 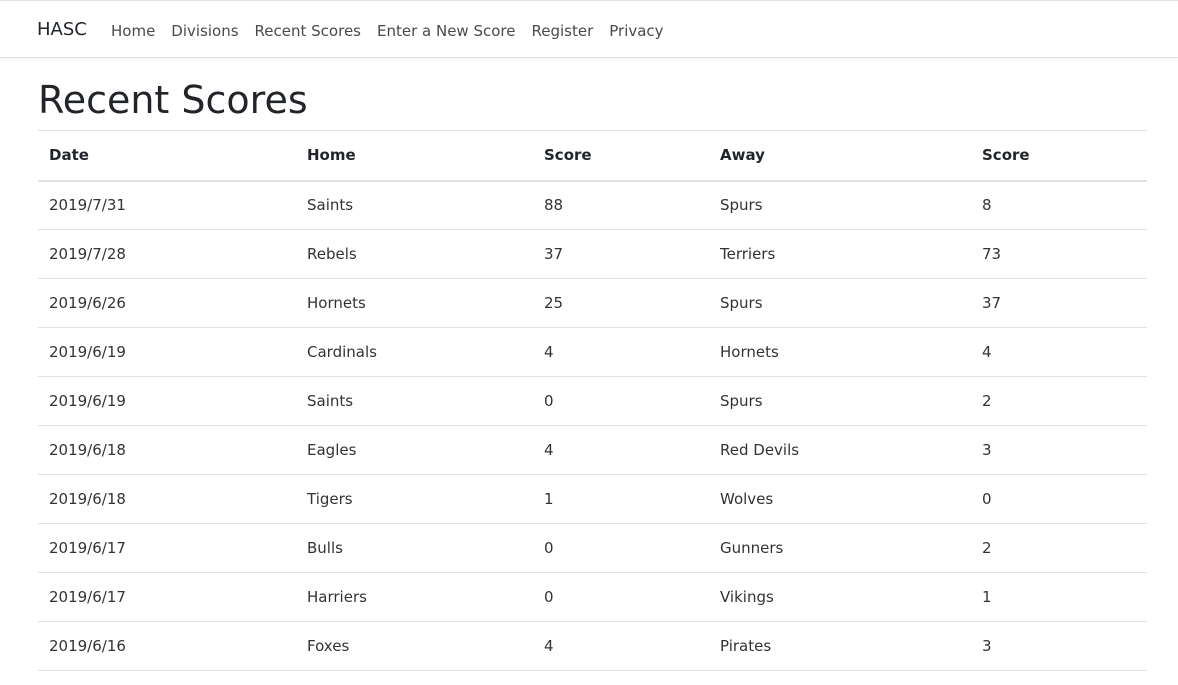 What do you see at coordinates (1059, 499) in the screenshot?
I see `cell-away-score: 0` at bounding box center [1059, 499].